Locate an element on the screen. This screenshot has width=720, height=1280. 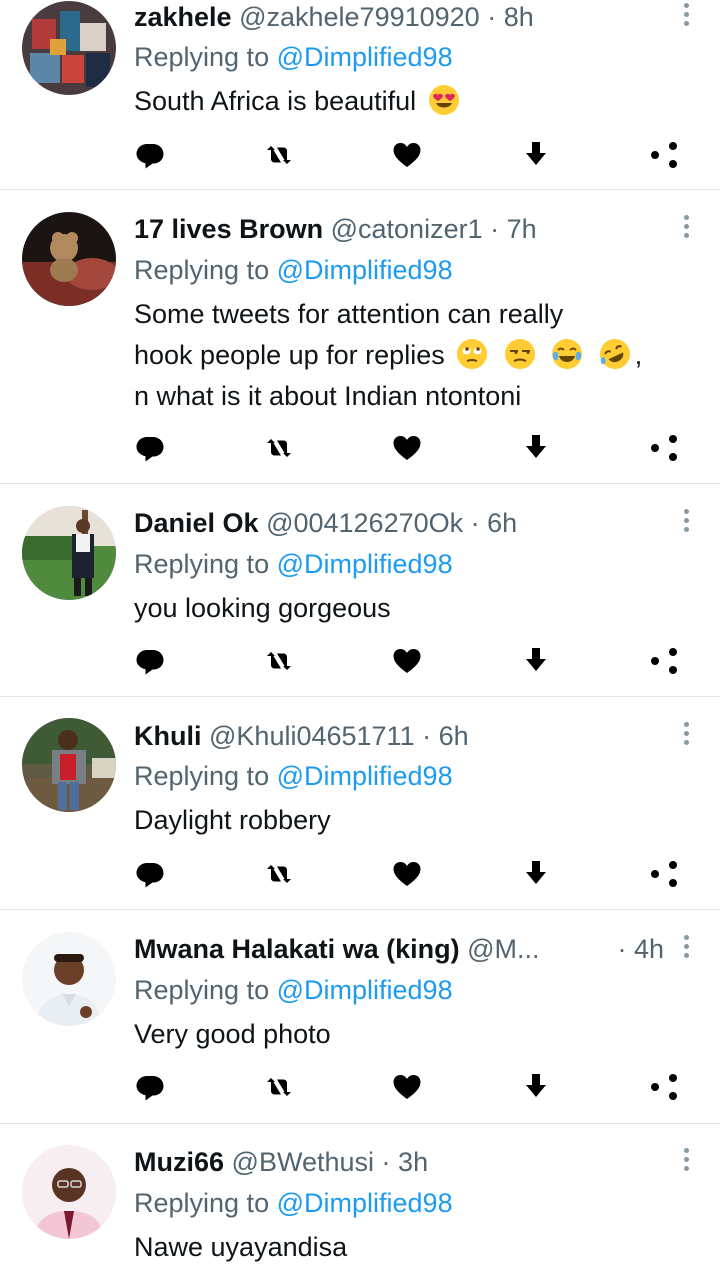
timestamp: 3h is located at coordinates (413, 1162).